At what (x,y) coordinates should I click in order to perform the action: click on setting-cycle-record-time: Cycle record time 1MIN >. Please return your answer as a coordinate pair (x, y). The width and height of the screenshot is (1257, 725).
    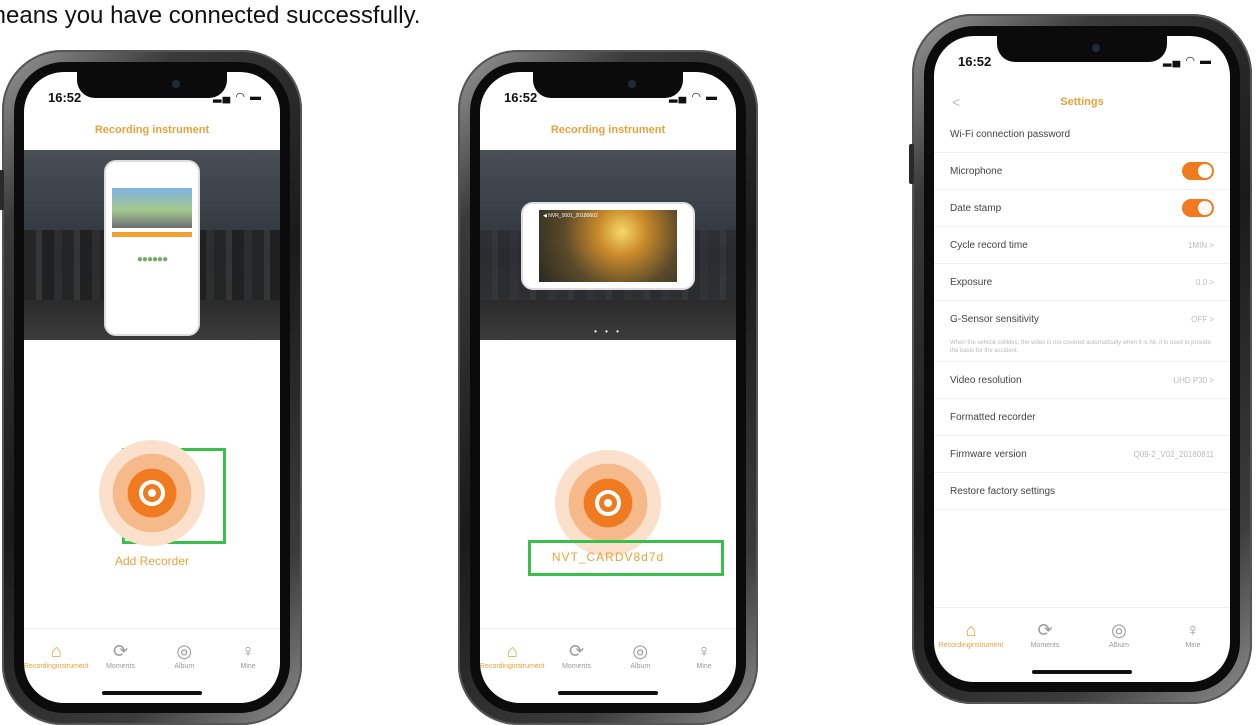
    Looking at the image, I should click on (1082, 245).